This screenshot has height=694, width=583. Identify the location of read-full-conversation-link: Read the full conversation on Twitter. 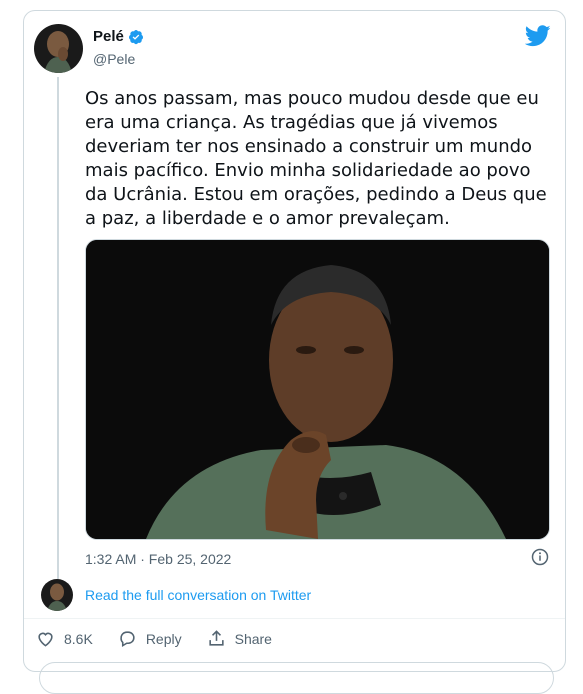
(198, 595).